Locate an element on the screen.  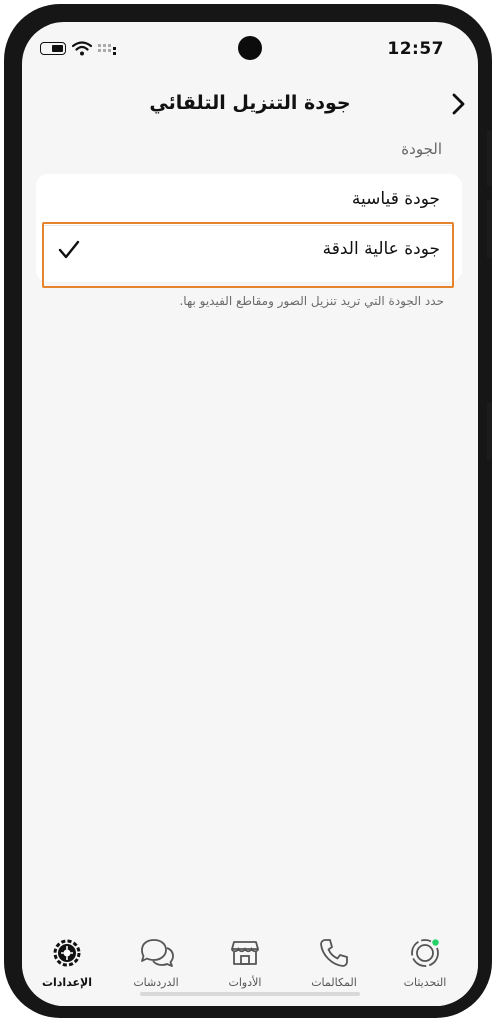
quality-options-card: جودة قياسية جودة عالية الدقة is located at coordinates (249, 228).